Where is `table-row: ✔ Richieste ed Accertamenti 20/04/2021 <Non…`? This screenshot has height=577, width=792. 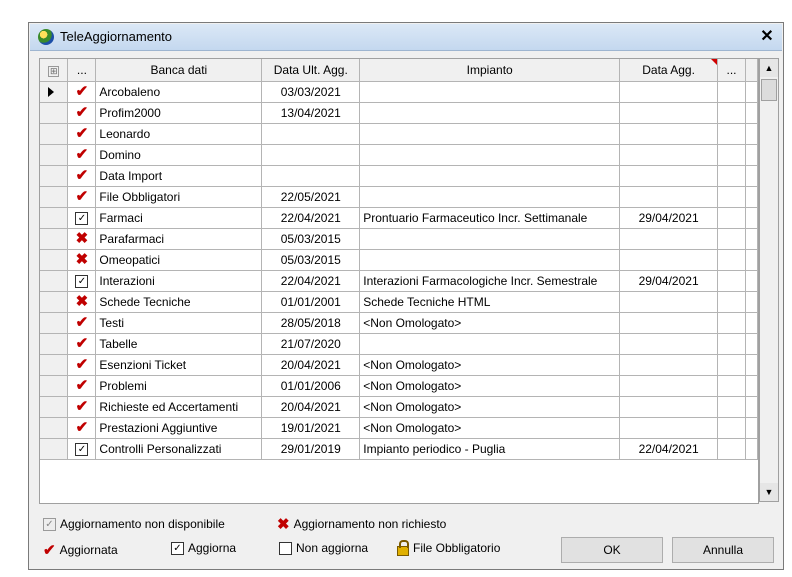
table-row: ✔ Richieste ed Accertamenti 20/04/2021 <Non… is located at coordinates (399, 407).